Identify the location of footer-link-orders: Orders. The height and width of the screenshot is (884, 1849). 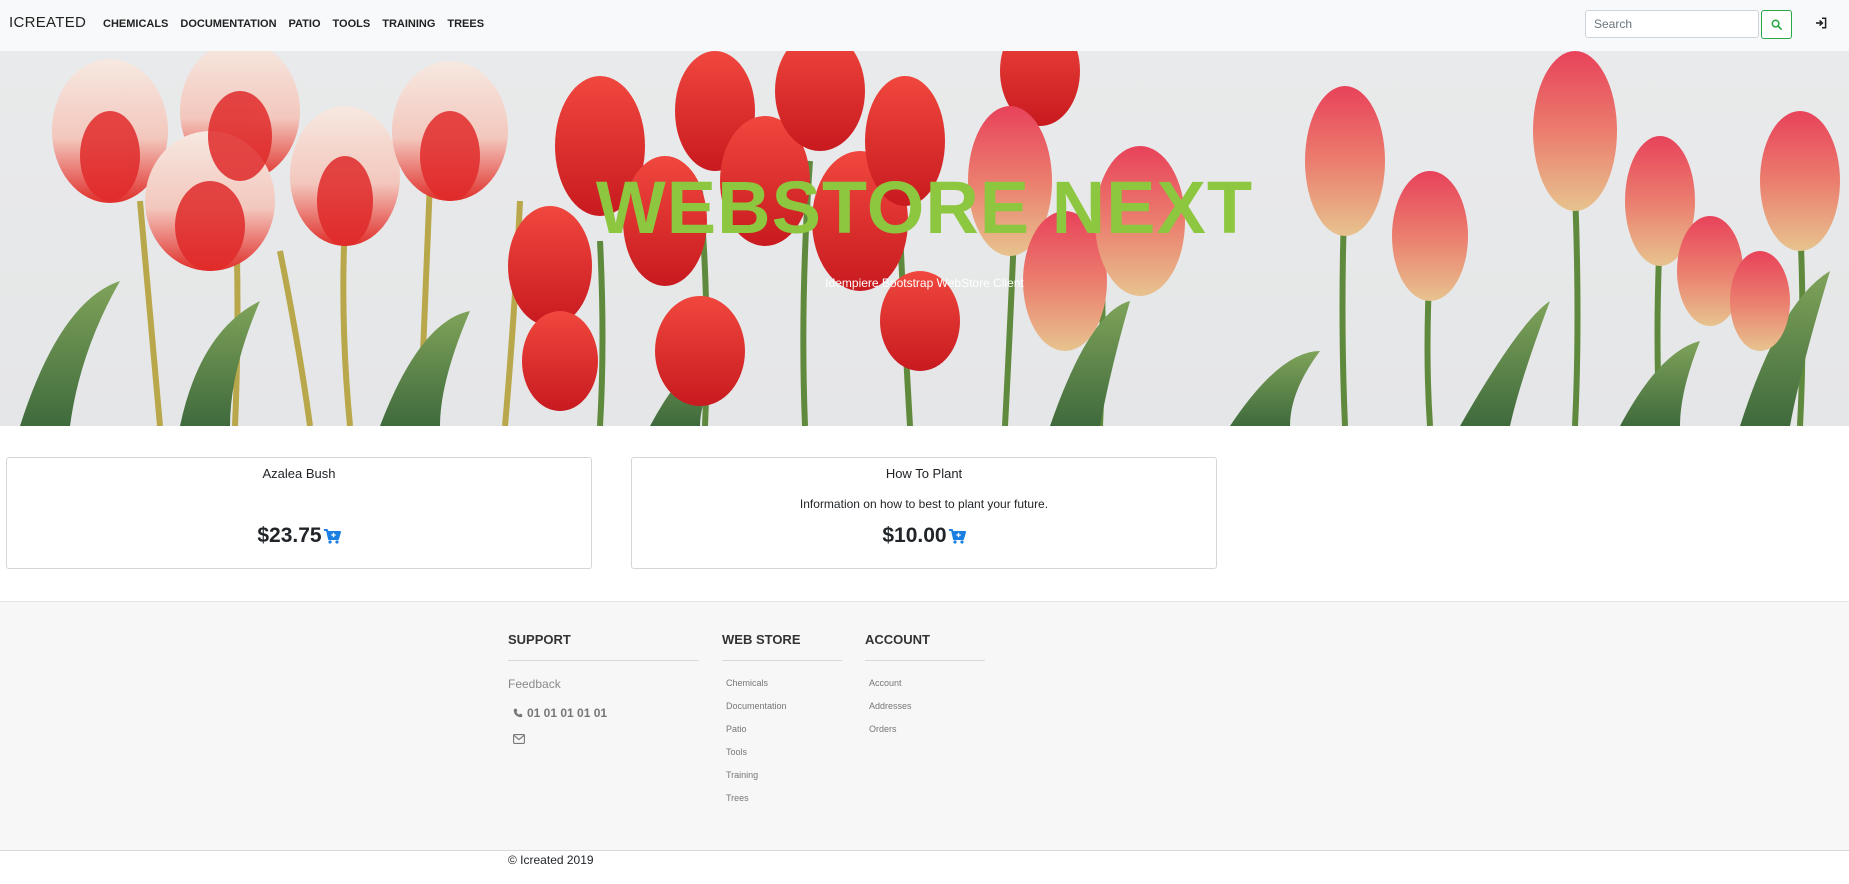
(927, 735).